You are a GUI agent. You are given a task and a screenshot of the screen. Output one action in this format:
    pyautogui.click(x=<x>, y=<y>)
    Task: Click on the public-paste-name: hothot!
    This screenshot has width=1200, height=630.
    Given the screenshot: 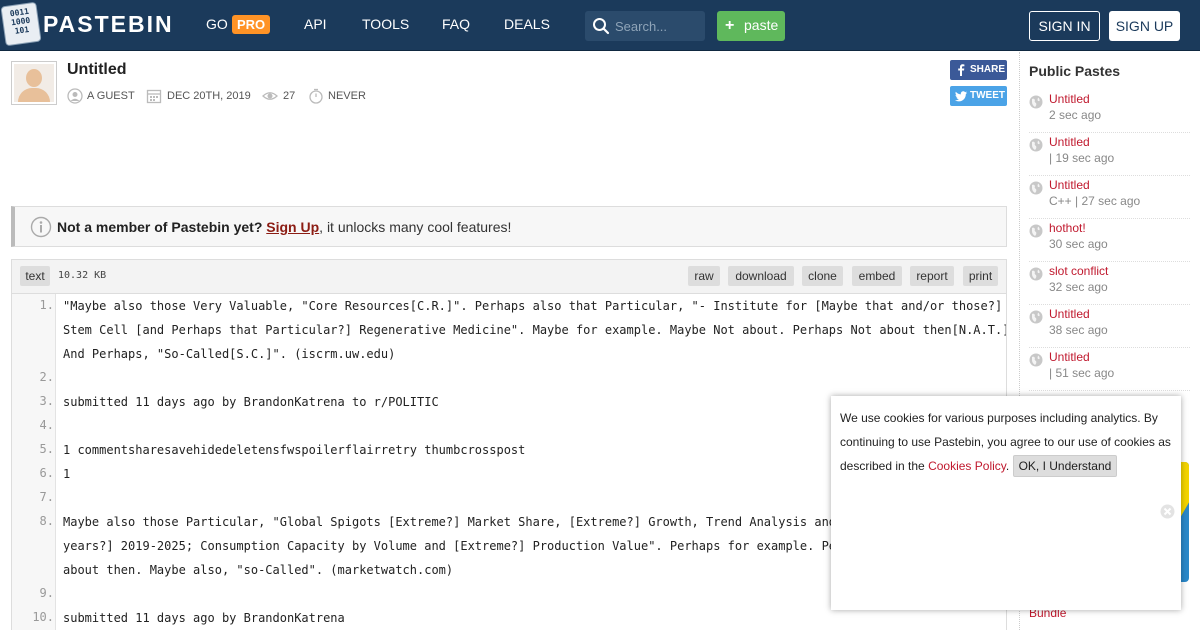 What is the action you would take?
    pyautogui.click(x=1067, y=228)
    